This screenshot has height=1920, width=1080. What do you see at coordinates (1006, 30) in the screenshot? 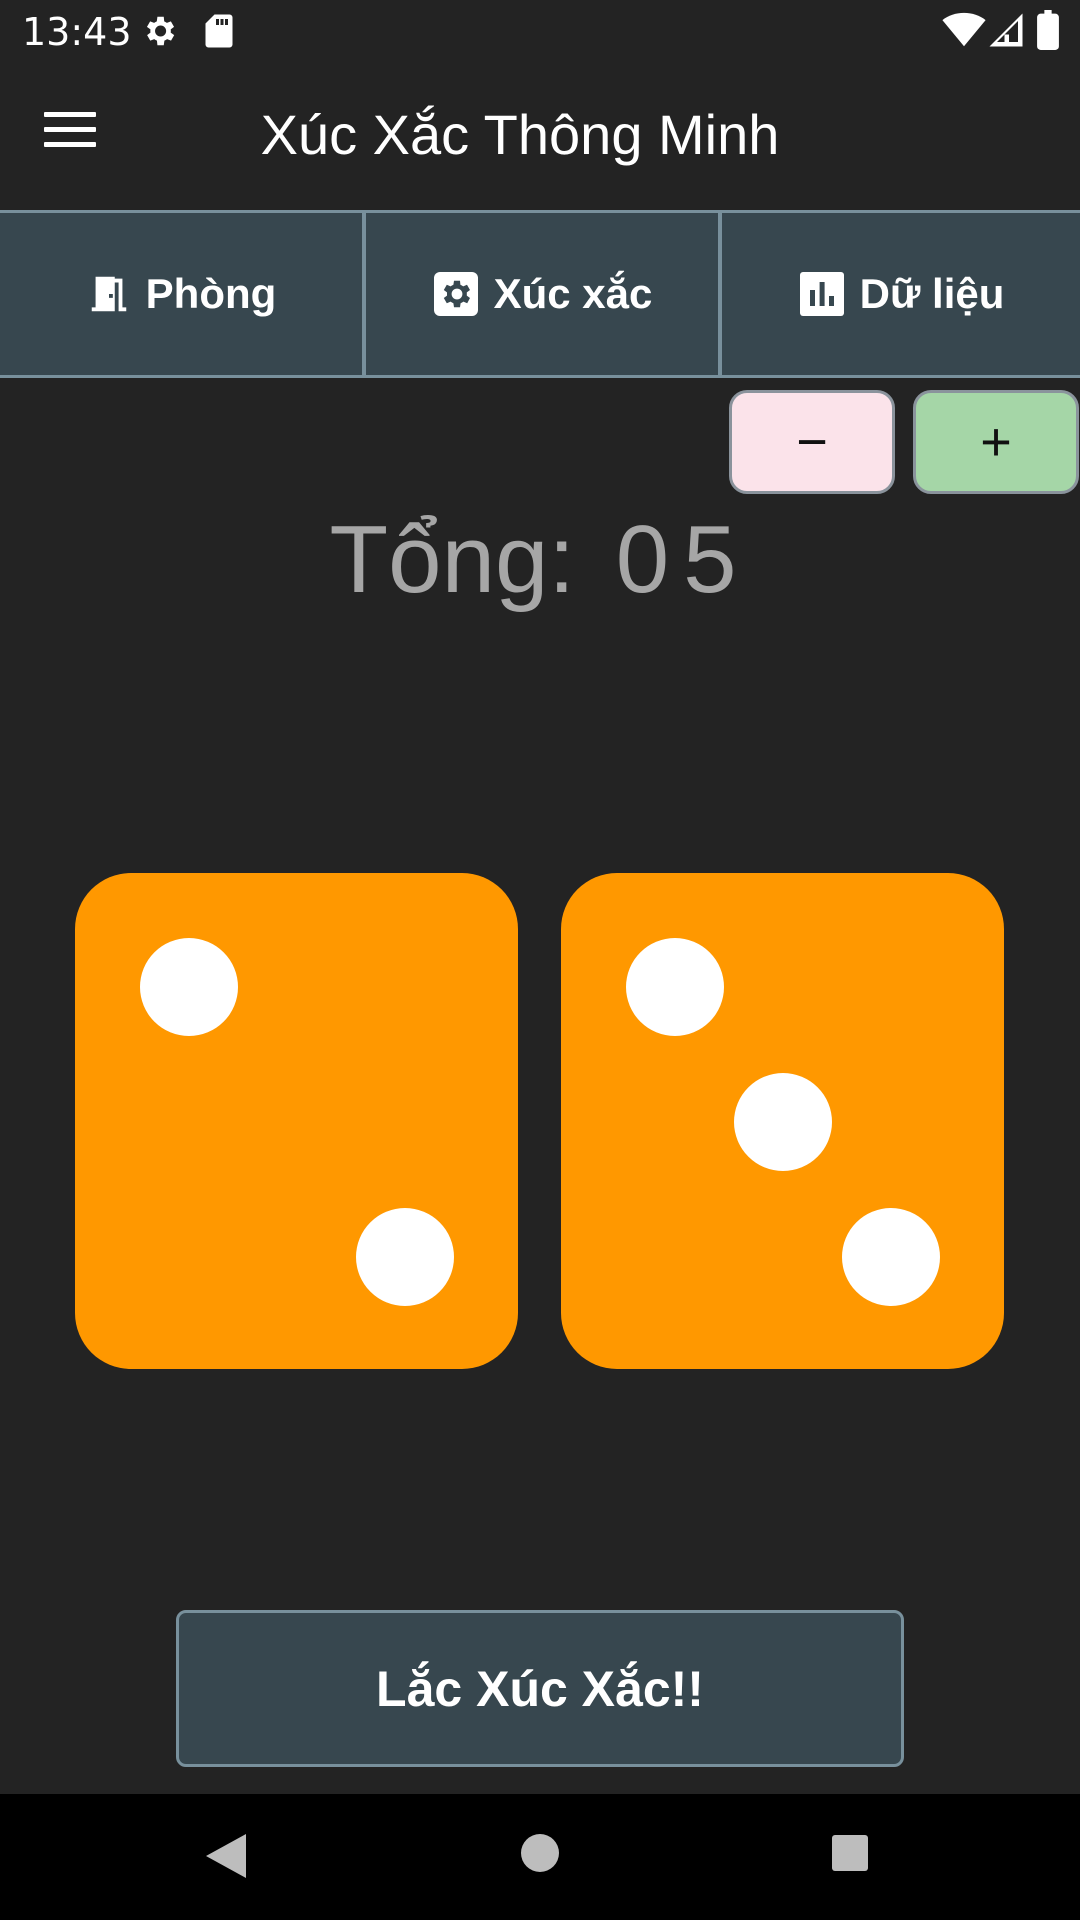
I see `signal-icon` at bounding box center [1006, 30].